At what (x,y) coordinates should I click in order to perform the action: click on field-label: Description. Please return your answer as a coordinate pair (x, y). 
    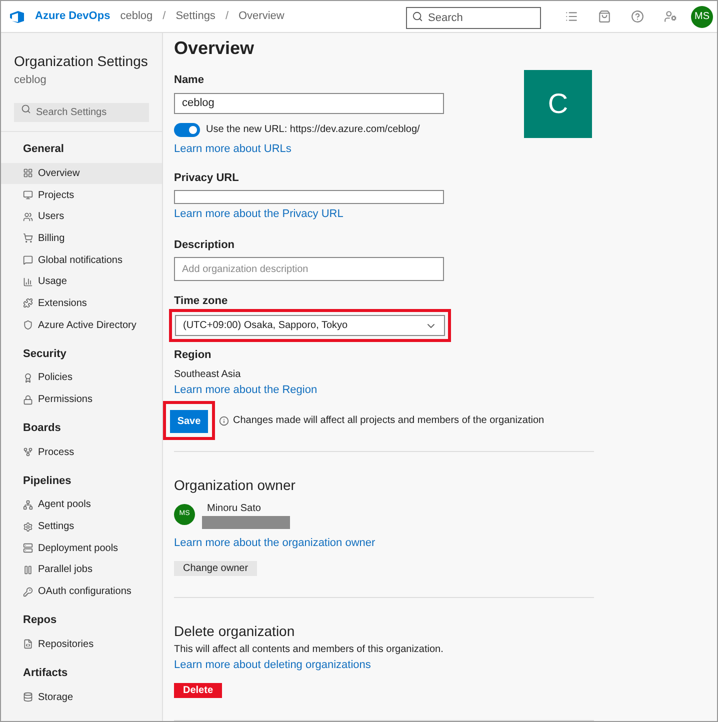
    Looking at the image, I should click on (205, 245).